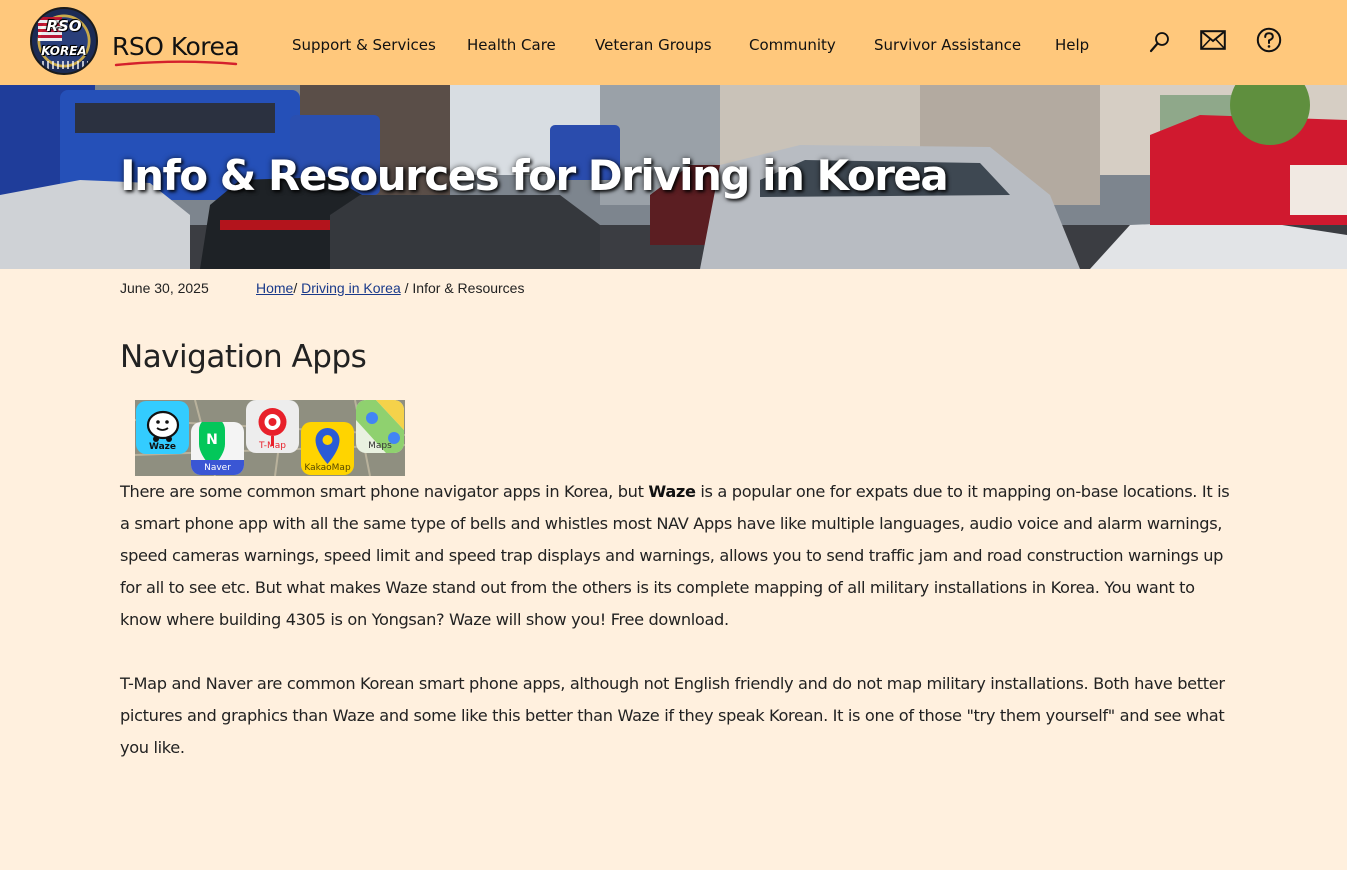  What do you see at coordinates (176, 46) in the screenshot?
I see `brand-name: RSO Korea` at bounding box center [176, 46].